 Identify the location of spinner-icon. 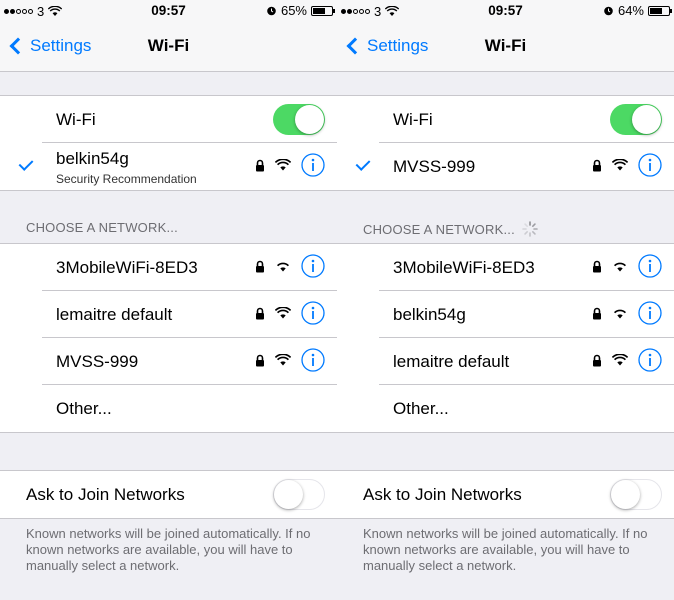
(530, 229).